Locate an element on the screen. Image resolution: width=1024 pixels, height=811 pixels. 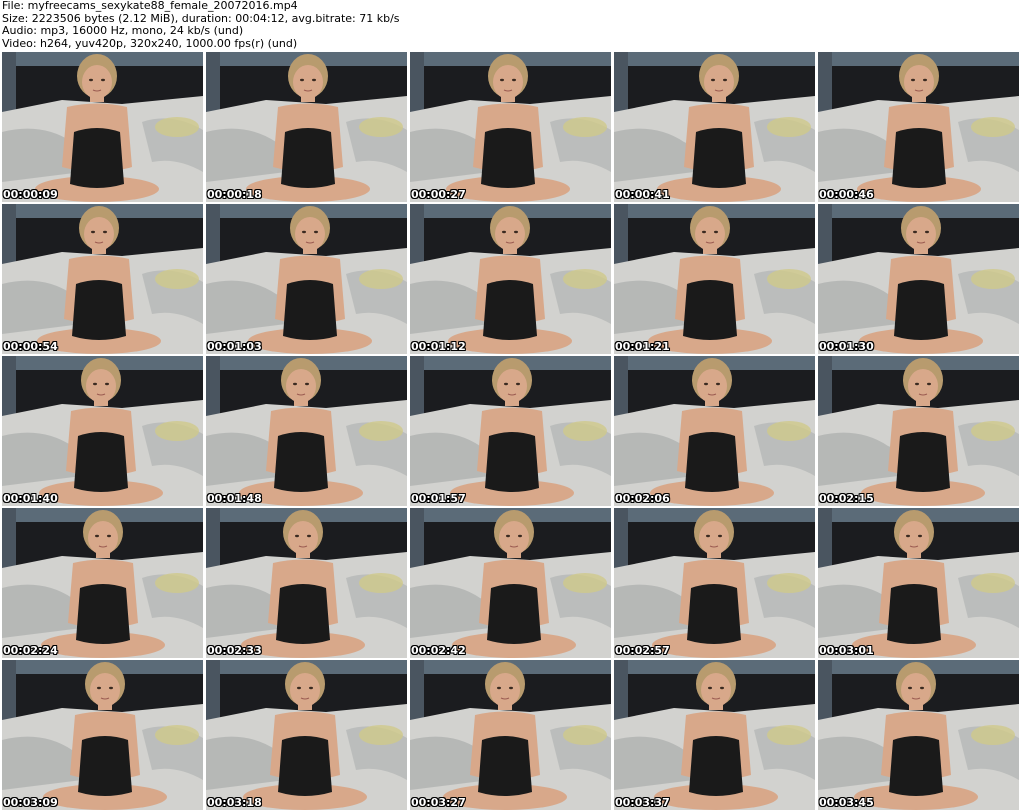
video-frame-thumbnail: 00:01:40 is located at coordinates (102, 431).